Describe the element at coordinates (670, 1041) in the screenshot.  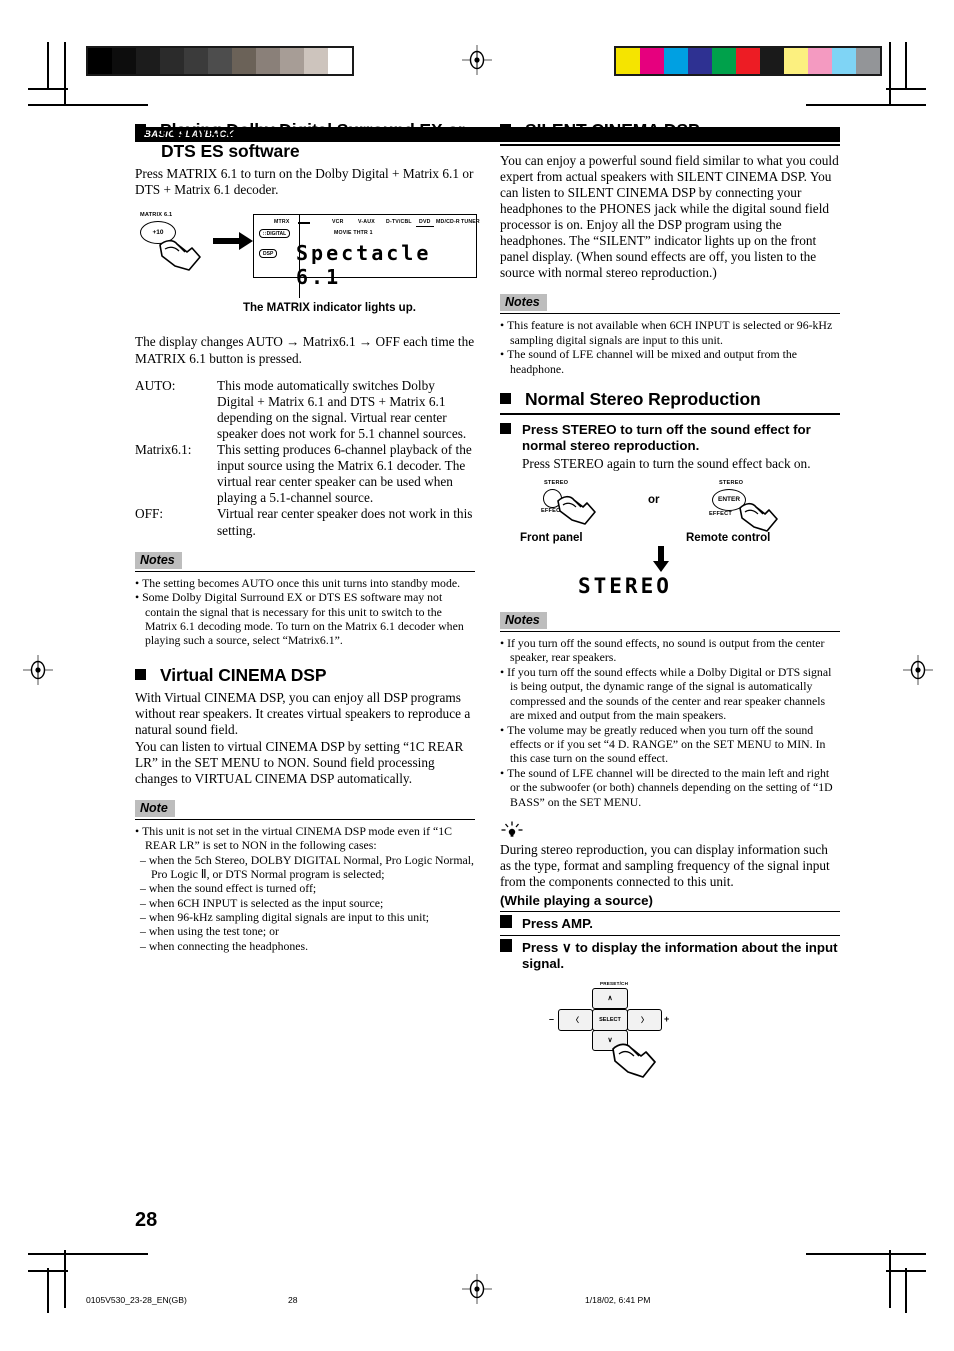
I see `cursor-pad-figure: PRESET/CH ∧ 〈 SELECT 〉 ∨ – +` at that location.